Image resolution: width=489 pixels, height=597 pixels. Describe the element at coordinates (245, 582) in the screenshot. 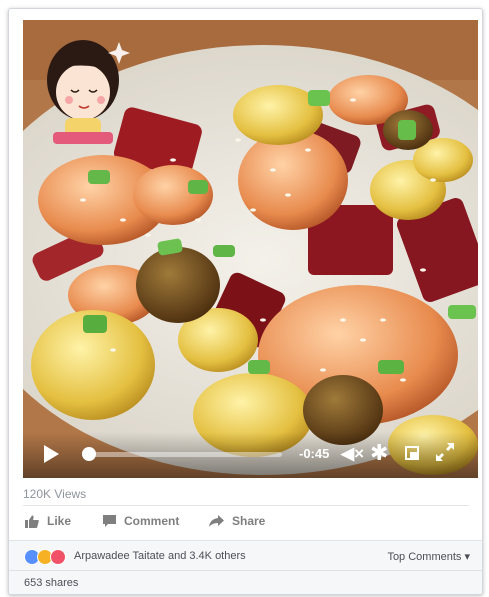

I see `shares-bar: 653 shares` at that location.